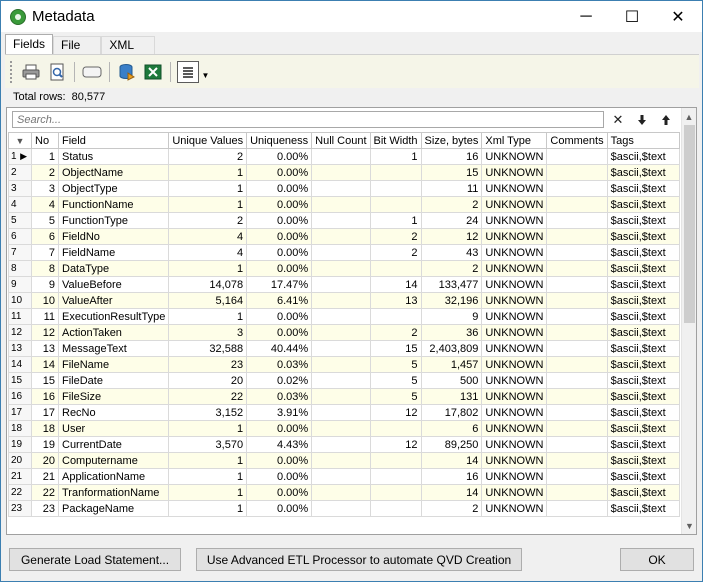 This screenshot has height=582, width=703. Describe the element at coordinates (279, 300) in the screenshot. I see `table-cell: 6.41%` at that location.